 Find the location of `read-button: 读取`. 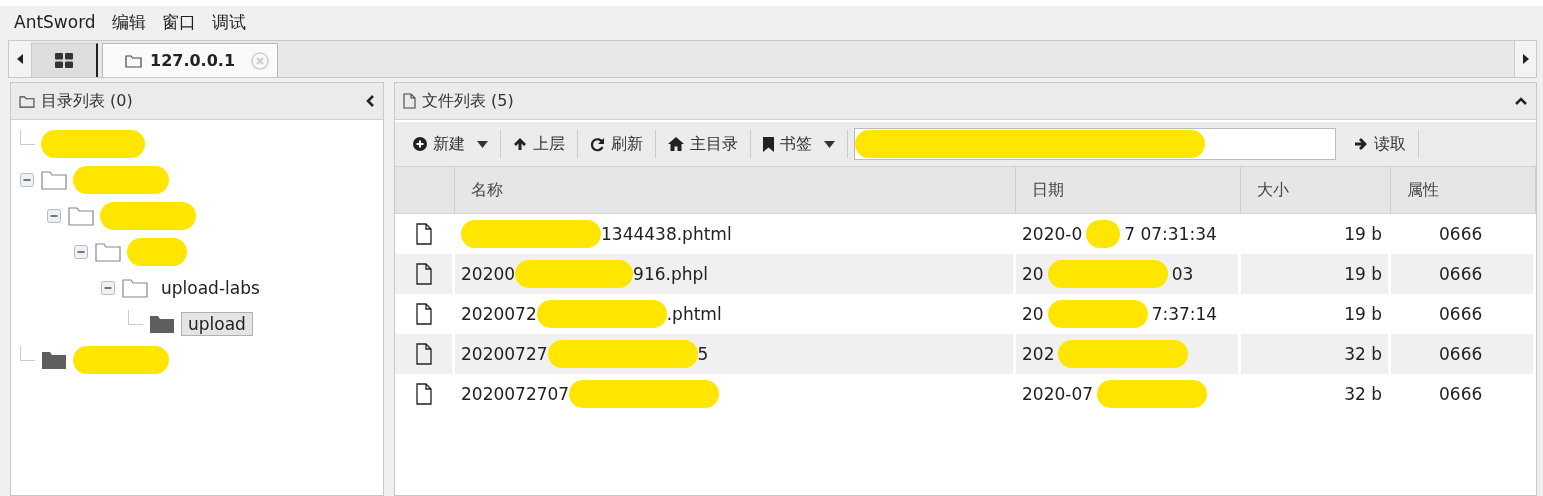

read-button: 读取 is located at coordinates (1380, 144).